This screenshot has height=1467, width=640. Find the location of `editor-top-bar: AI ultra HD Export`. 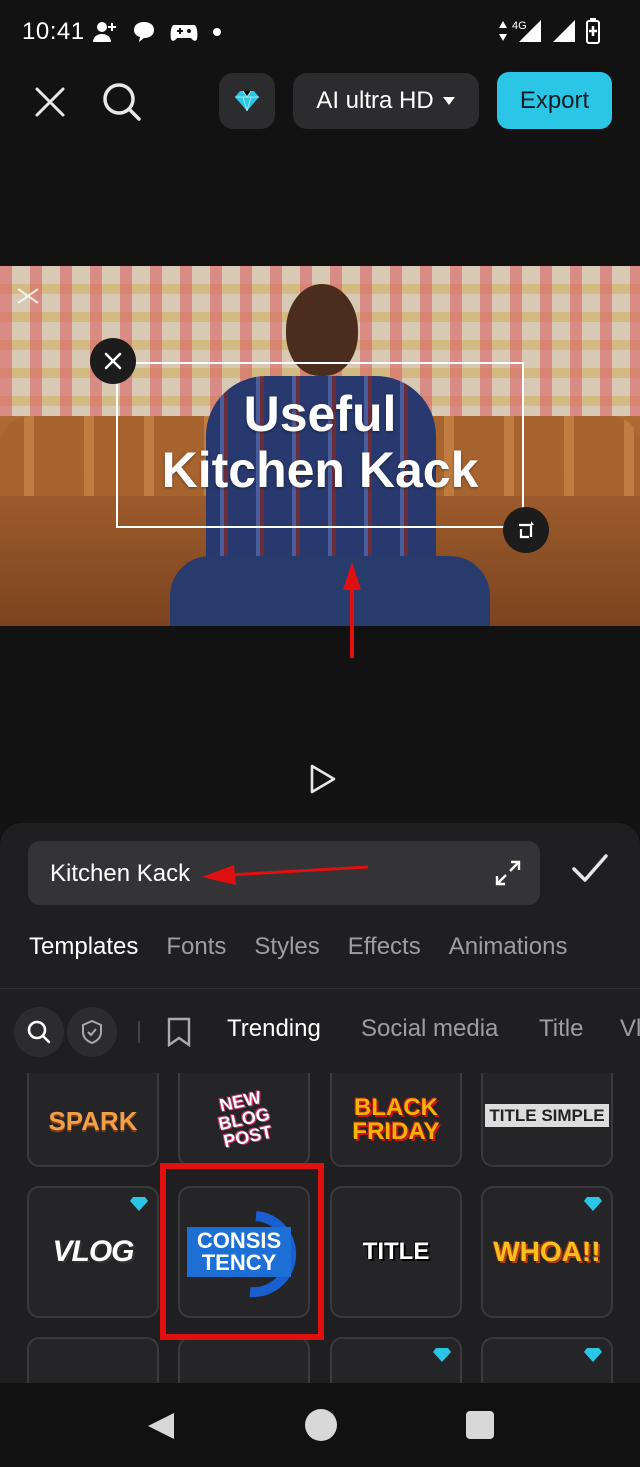

editor-top-bar: AI ultra HD Export is located at coordinates (320, 101).